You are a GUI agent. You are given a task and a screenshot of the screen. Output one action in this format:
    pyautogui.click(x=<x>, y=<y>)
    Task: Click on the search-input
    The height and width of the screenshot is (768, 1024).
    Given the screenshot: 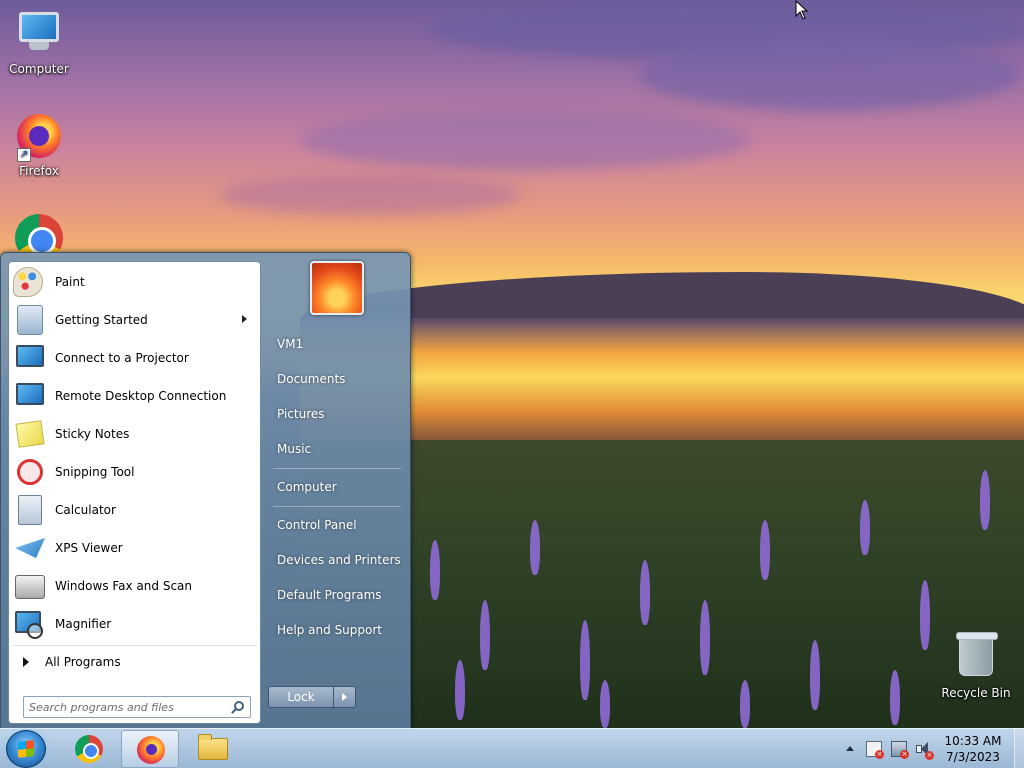 What is the action you would take?
    pyautogui.click(x=124, y=707)
    